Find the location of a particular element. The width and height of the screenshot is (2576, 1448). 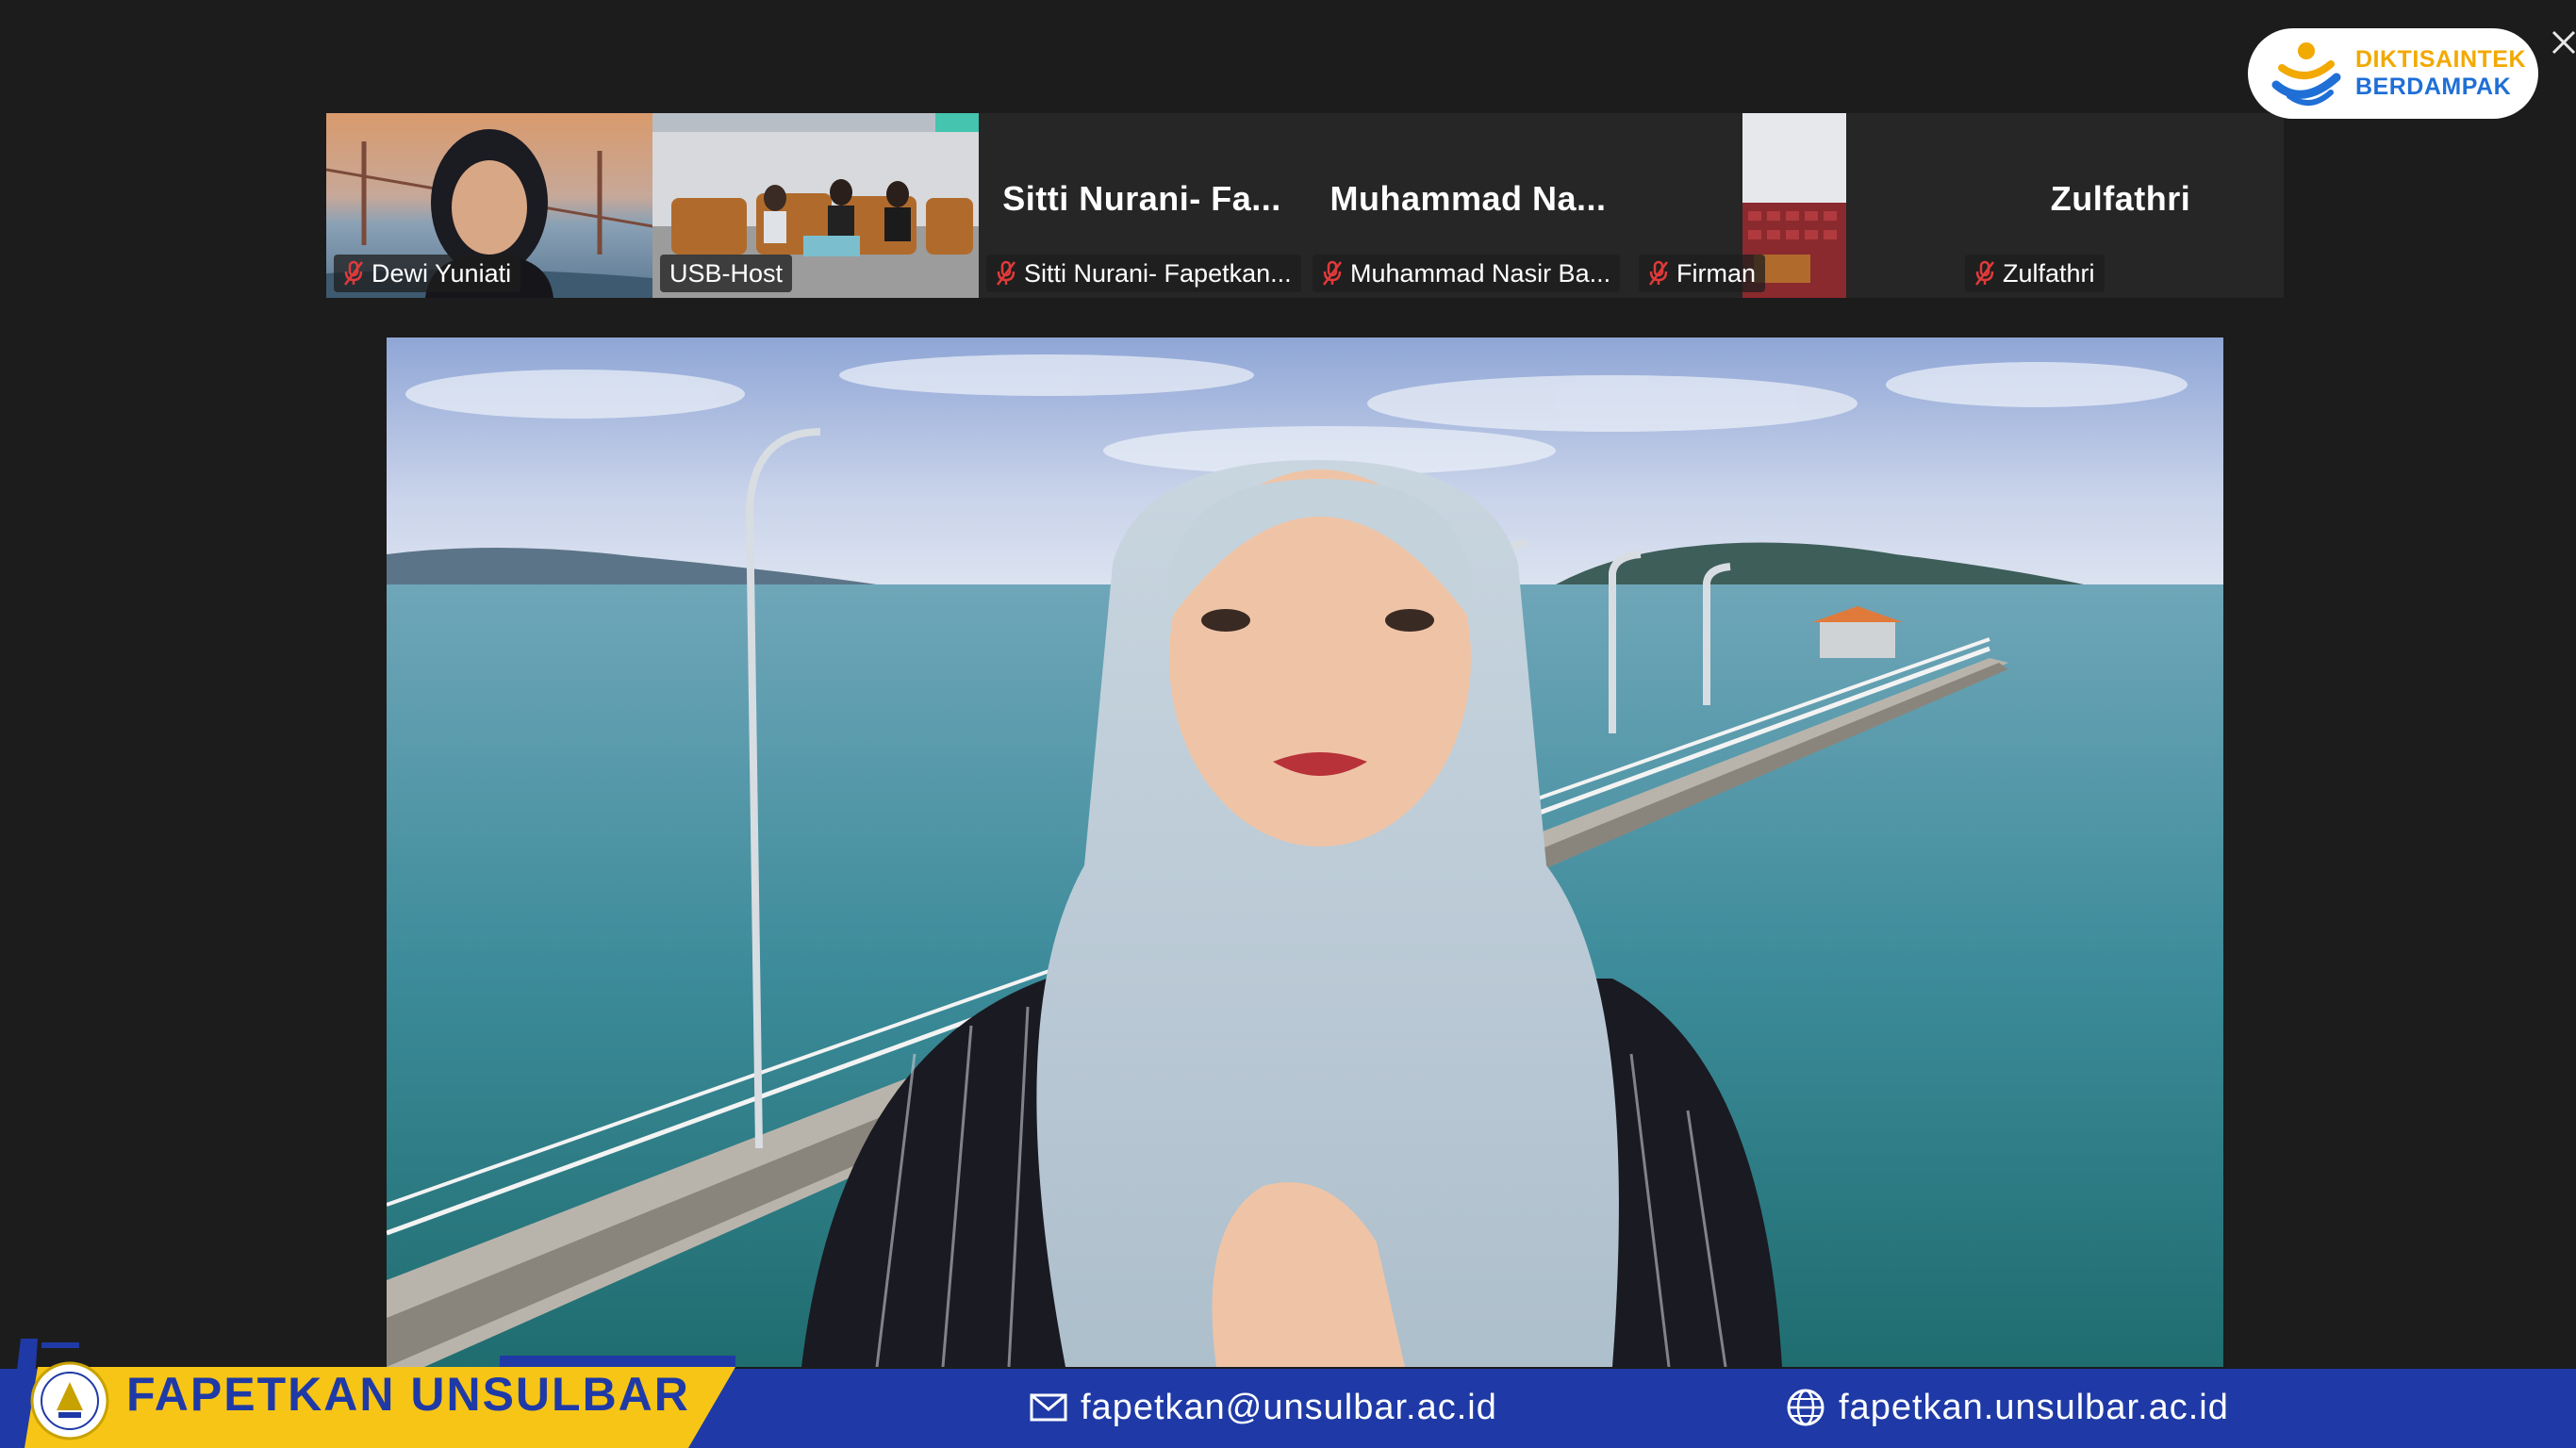

close-icon is located at coordinates (2563, 41).